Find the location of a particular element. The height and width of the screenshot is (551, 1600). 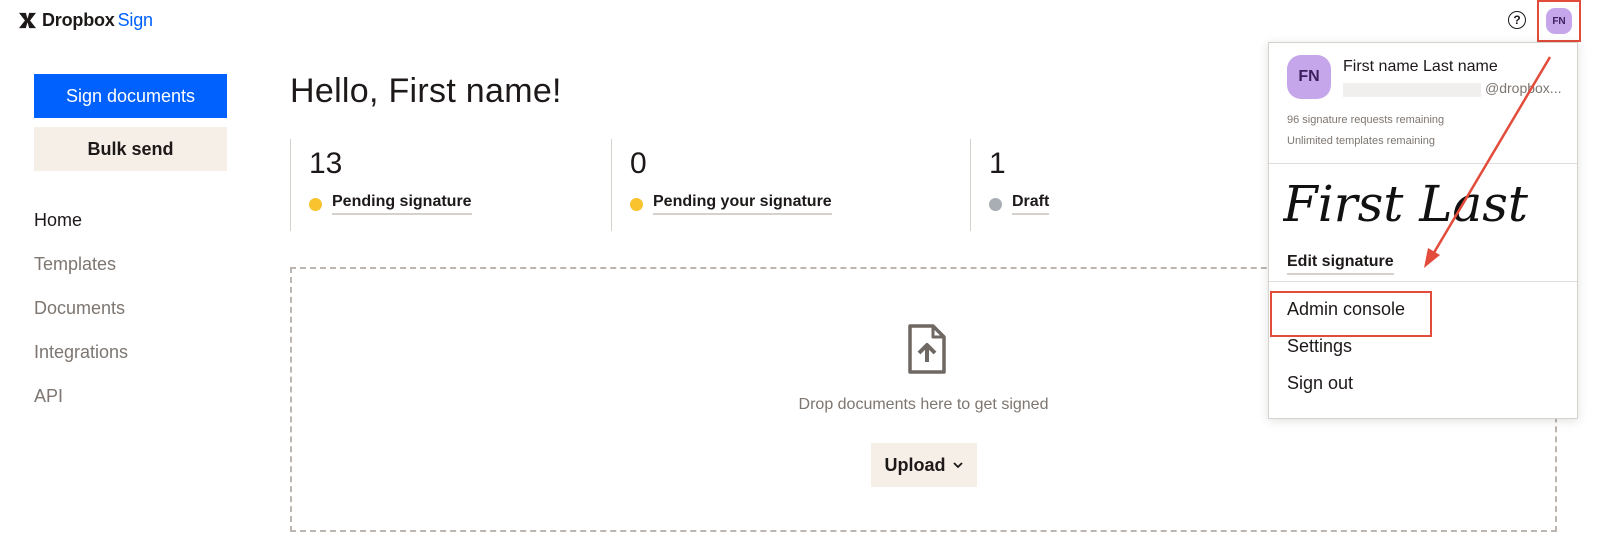

signature-text: First Last is located at coordinates (1406, 204).